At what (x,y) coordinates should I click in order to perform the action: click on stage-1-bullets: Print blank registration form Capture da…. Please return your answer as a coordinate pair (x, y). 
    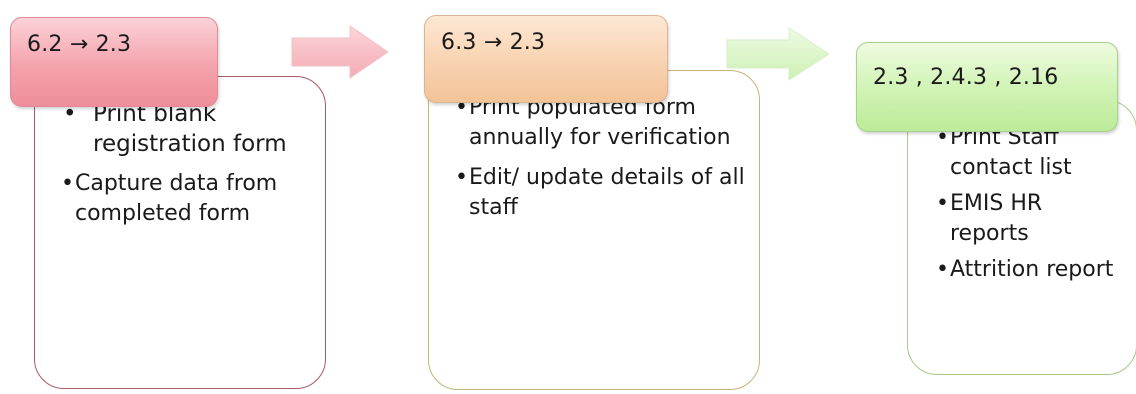
    Looking at the image, I should click on (183, 164).